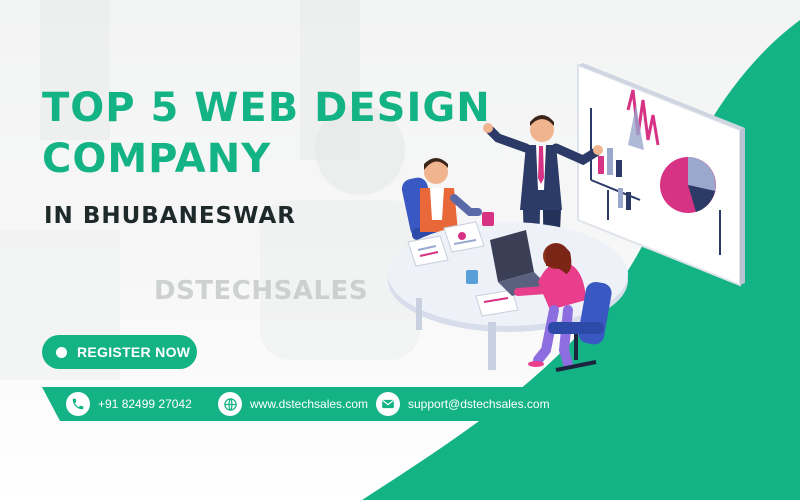 The width and height of the screenshot is (800, 500). Describe the element at coordinates (451, 195) in the screenshot. I see `sitting-man-figure` at that location.